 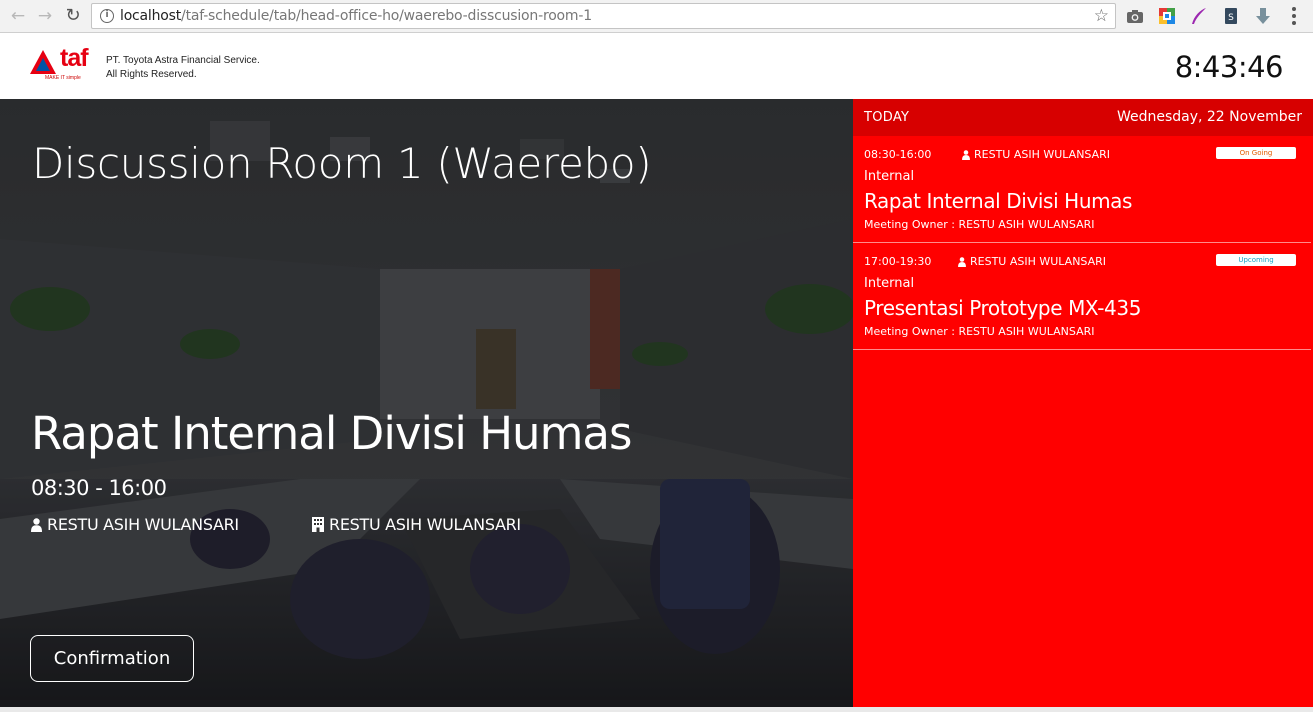 What do you see at coordinates (887, 117) in the screenshot?
I see `today-label: TODAY` at bounding box center [887, 117].